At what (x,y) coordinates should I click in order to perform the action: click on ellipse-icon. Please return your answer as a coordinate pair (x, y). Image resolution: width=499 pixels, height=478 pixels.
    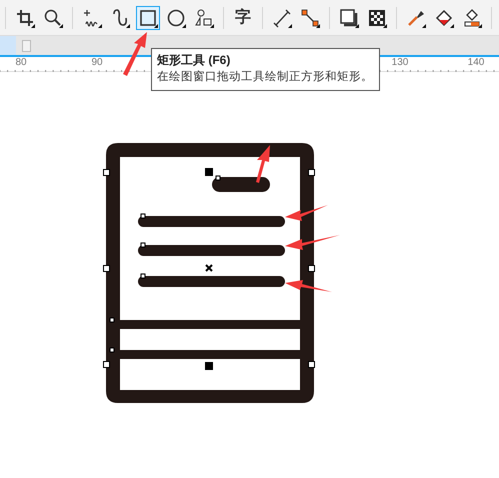
    Looking at the image, I should click on (176, 18).